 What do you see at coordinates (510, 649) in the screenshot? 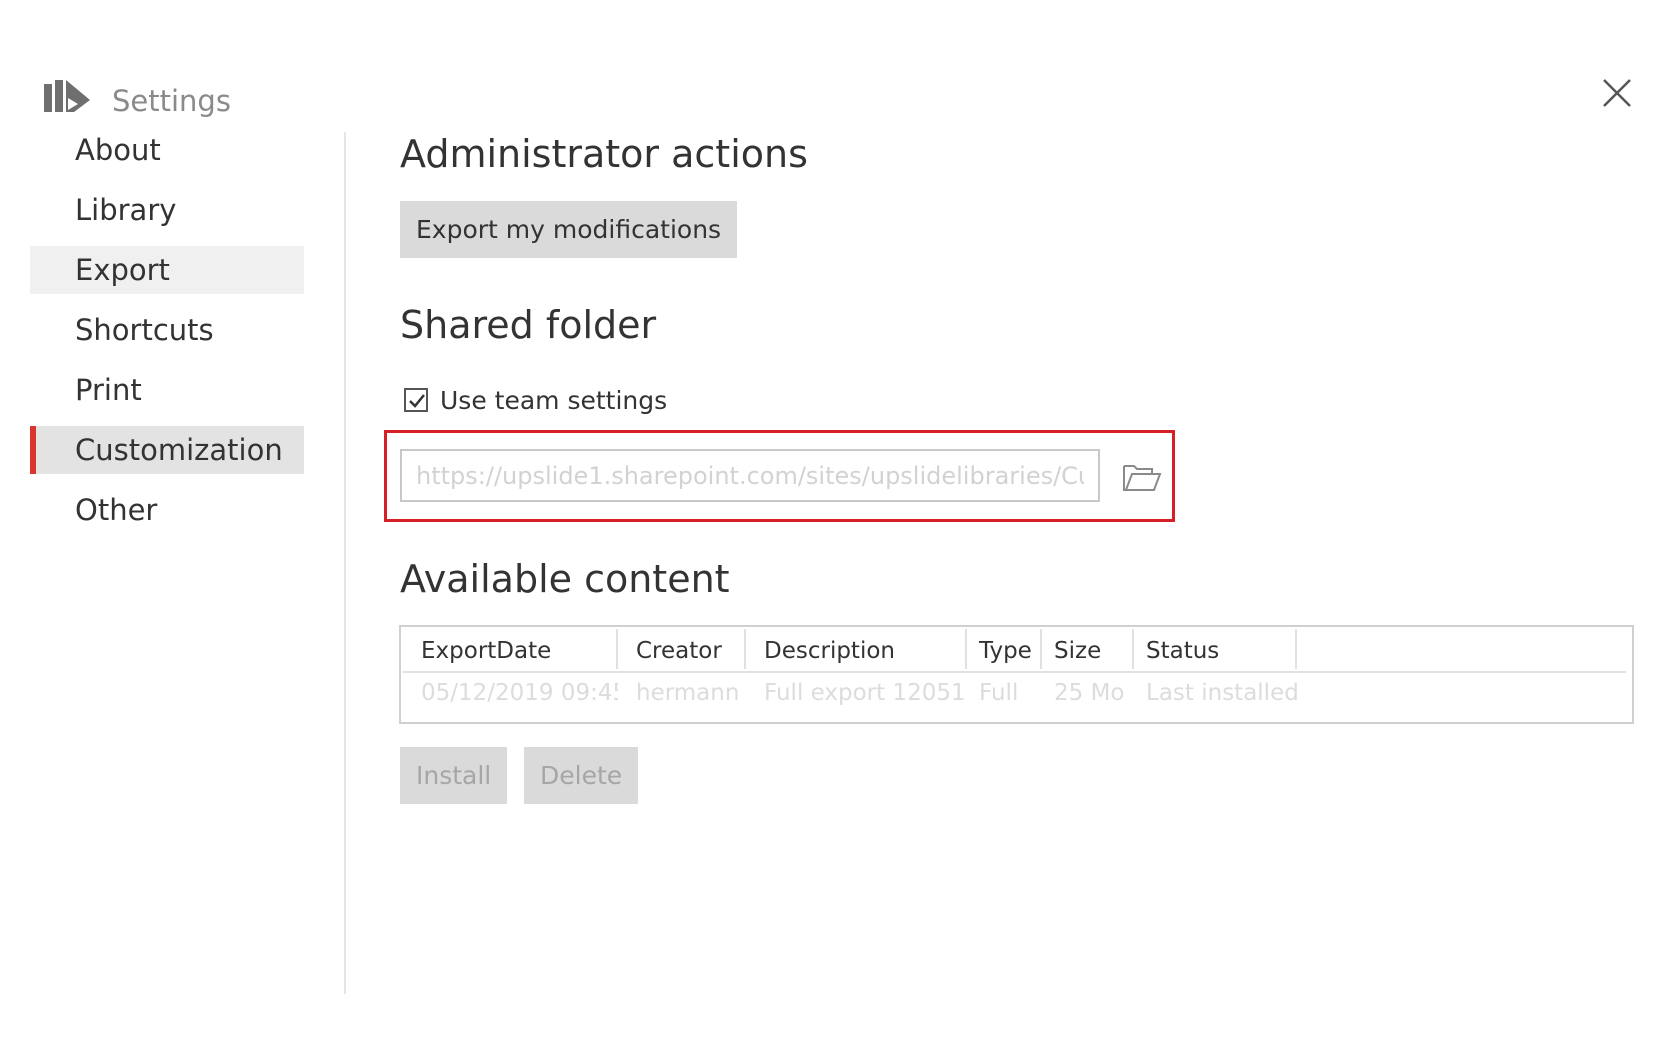
I see `column-header-exportdate: ExportDate` at bounding box center [510, 649].